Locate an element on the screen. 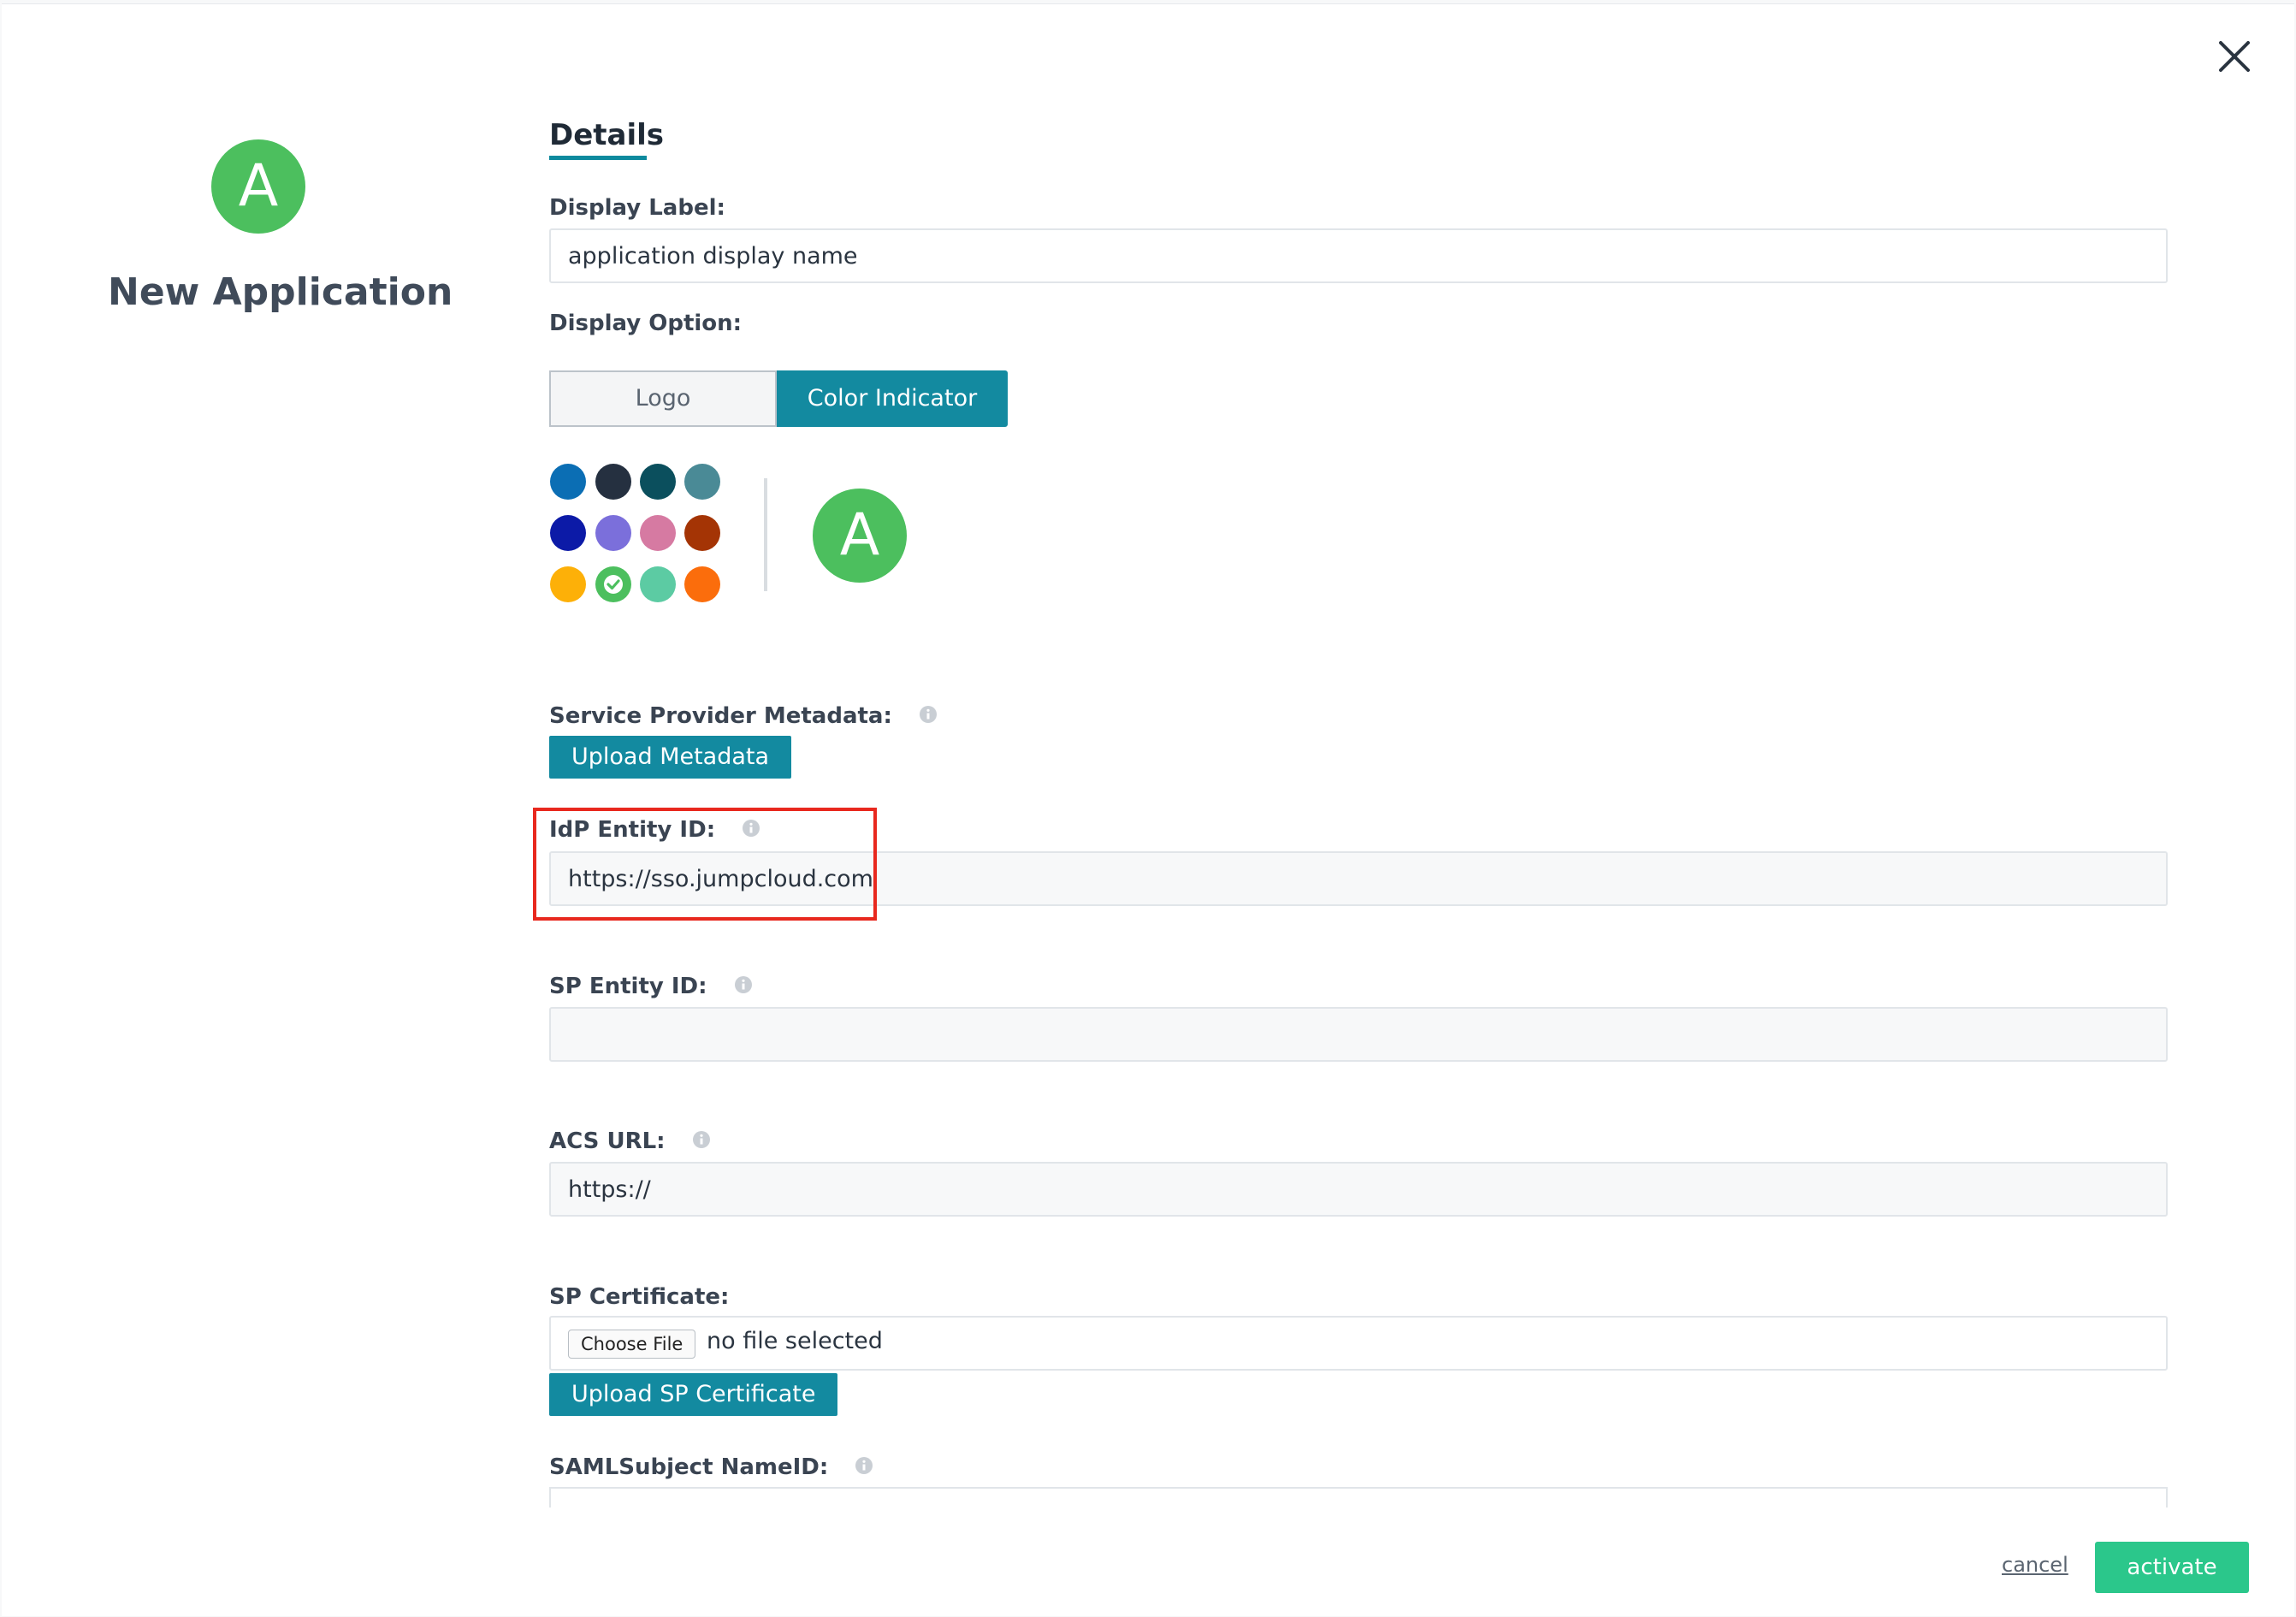 This screenshot has height=1617, width=2296. color-swatch-green-selected is located at coordinates (613, 584).